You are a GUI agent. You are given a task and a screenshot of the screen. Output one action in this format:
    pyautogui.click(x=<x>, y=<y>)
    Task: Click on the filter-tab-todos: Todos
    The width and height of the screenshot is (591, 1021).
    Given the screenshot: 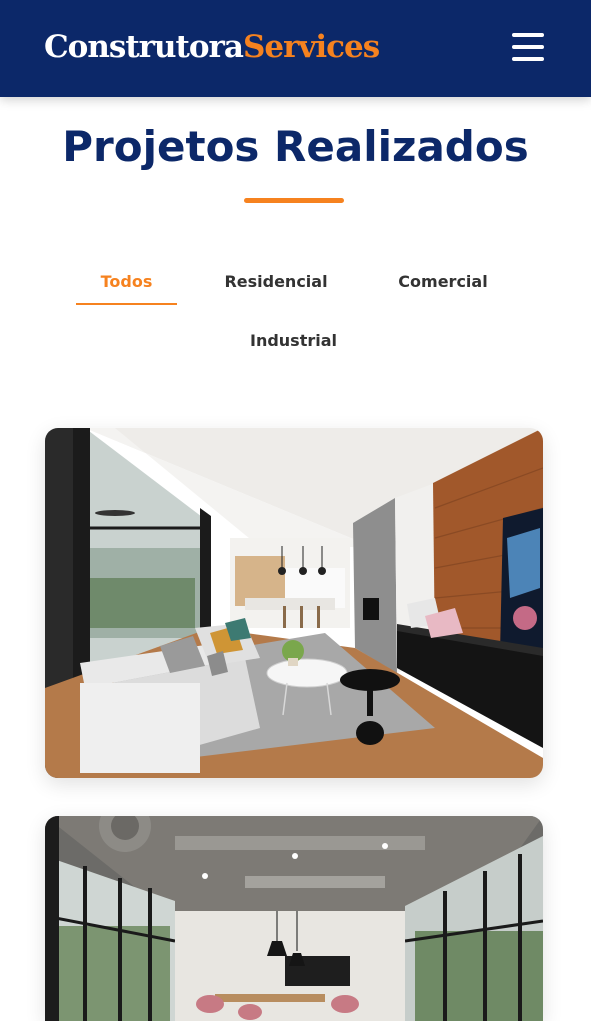 What is the action you would take?
    pyautogui.click(x=126, y=282)
    